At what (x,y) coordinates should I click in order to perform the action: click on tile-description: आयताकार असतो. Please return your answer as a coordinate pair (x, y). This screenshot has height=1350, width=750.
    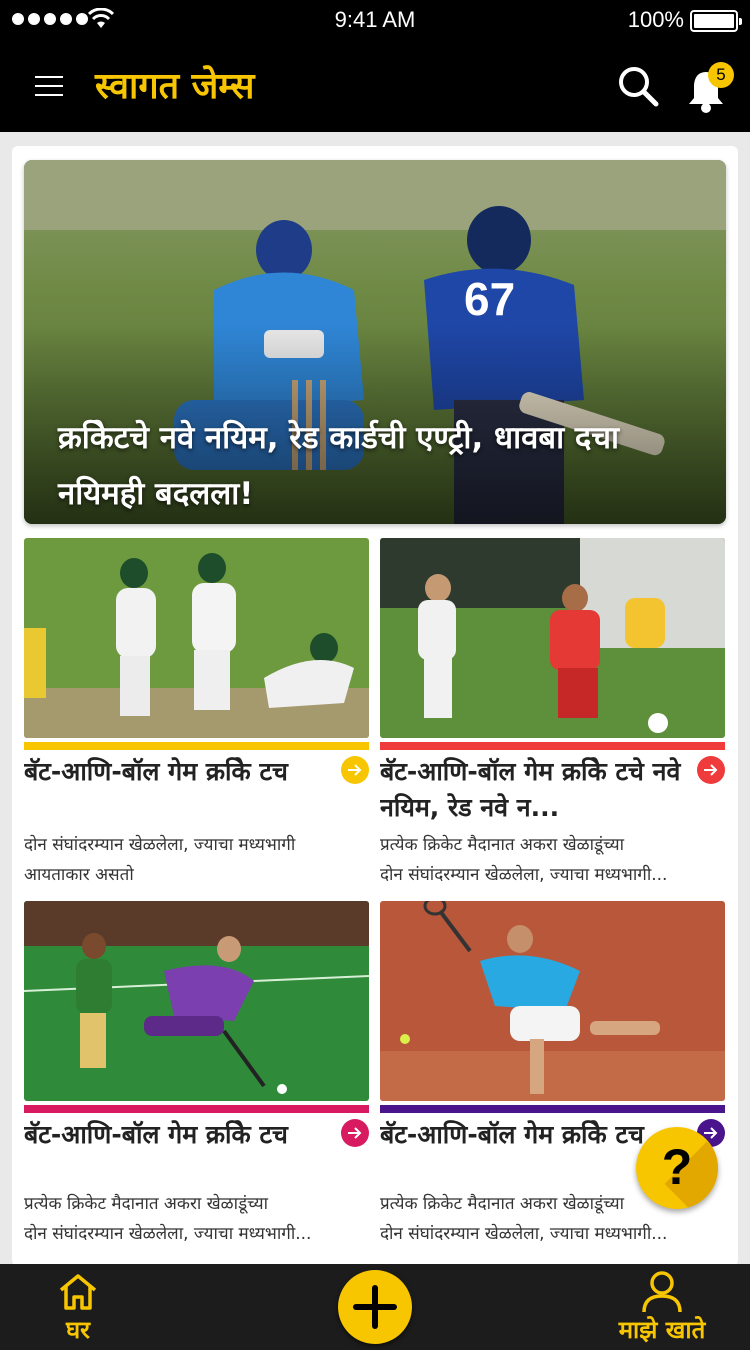
    Looking at the image, I should click on (79, 875).